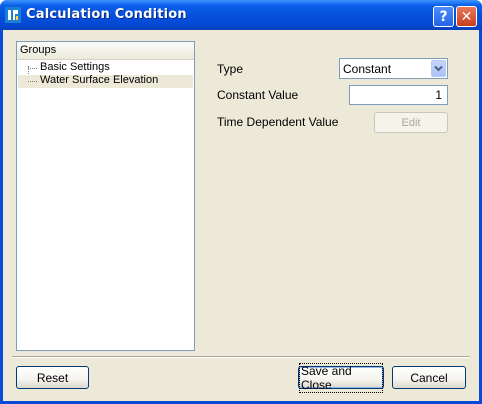  What do you see at coordinates (443, 16) in the screenshot?
I see `help-button: ?` at bounding box center [443, 16].